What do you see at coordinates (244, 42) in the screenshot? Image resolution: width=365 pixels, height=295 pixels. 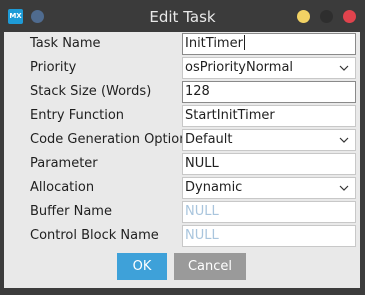 I see `text-caret` at bounding box center [244, 42].